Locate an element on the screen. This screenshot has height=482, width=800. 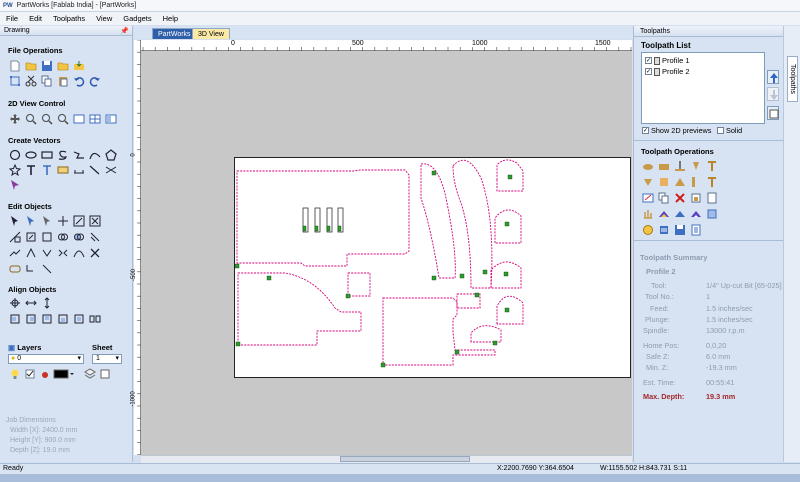
nest-parts-icon is located at coordinates (695, 213).